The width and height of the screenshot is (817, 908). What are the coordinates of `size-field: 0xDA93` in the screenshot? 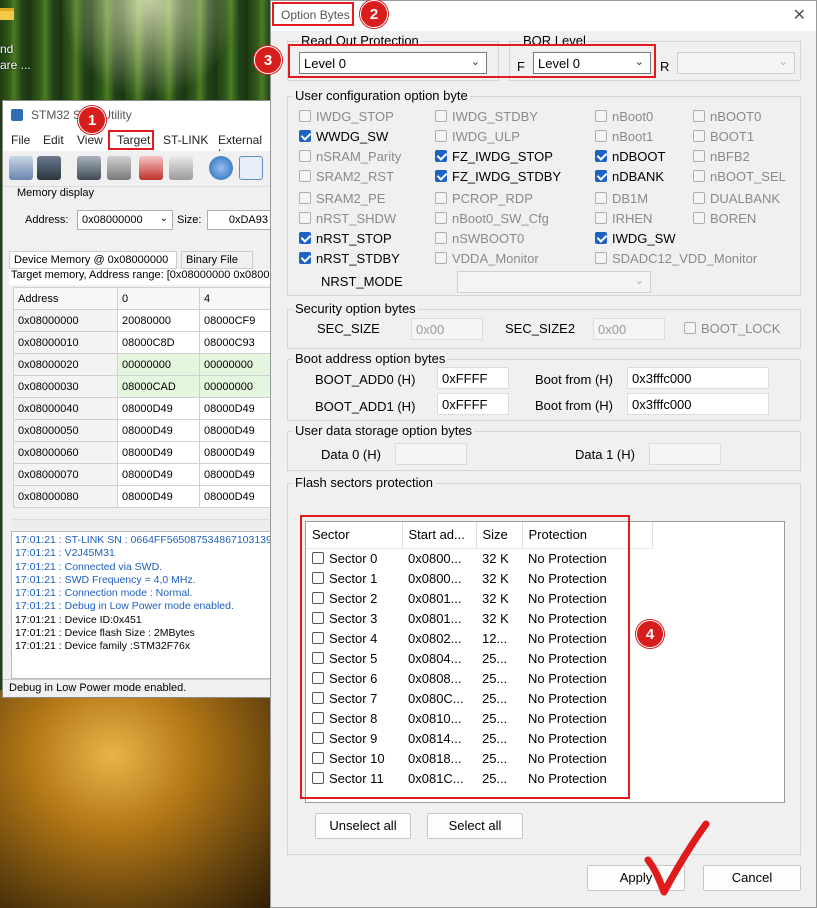 It's located at (240, 220).